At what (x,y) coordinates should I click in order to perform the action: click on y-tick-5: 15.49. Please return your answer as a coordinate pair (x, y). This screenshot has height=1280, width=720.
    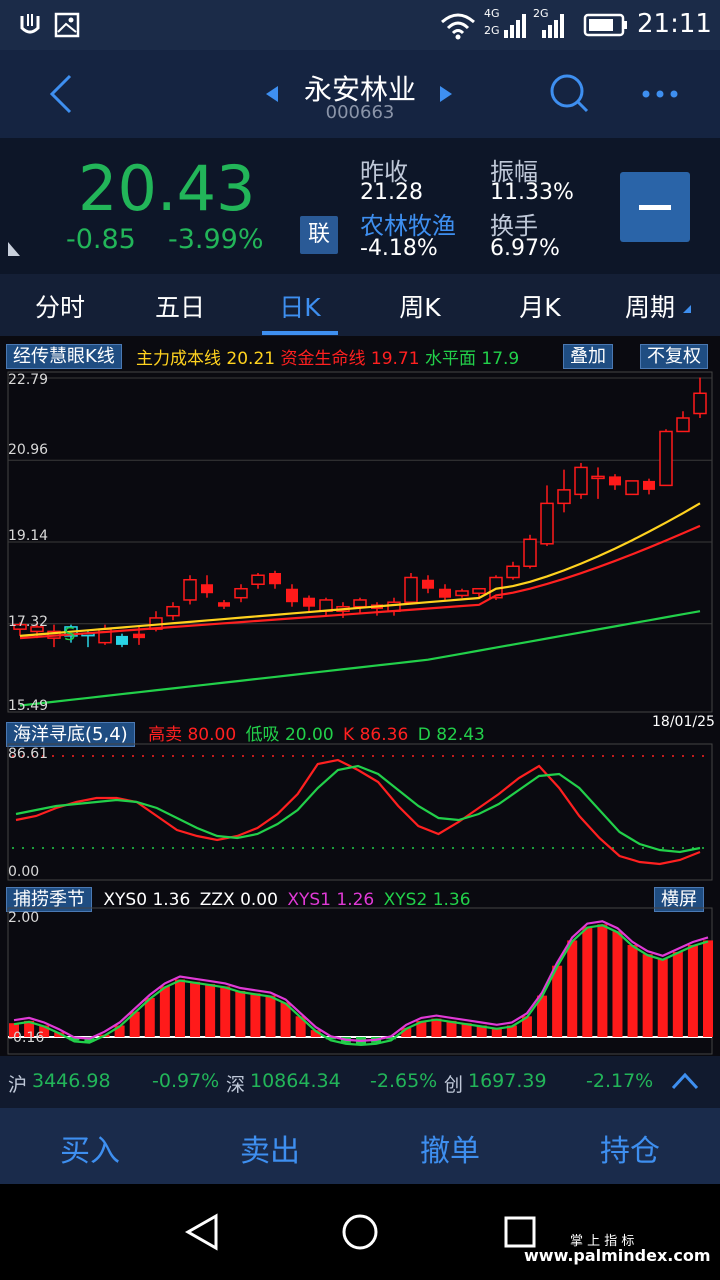
    Looking at the image, I should click on (28, 706).